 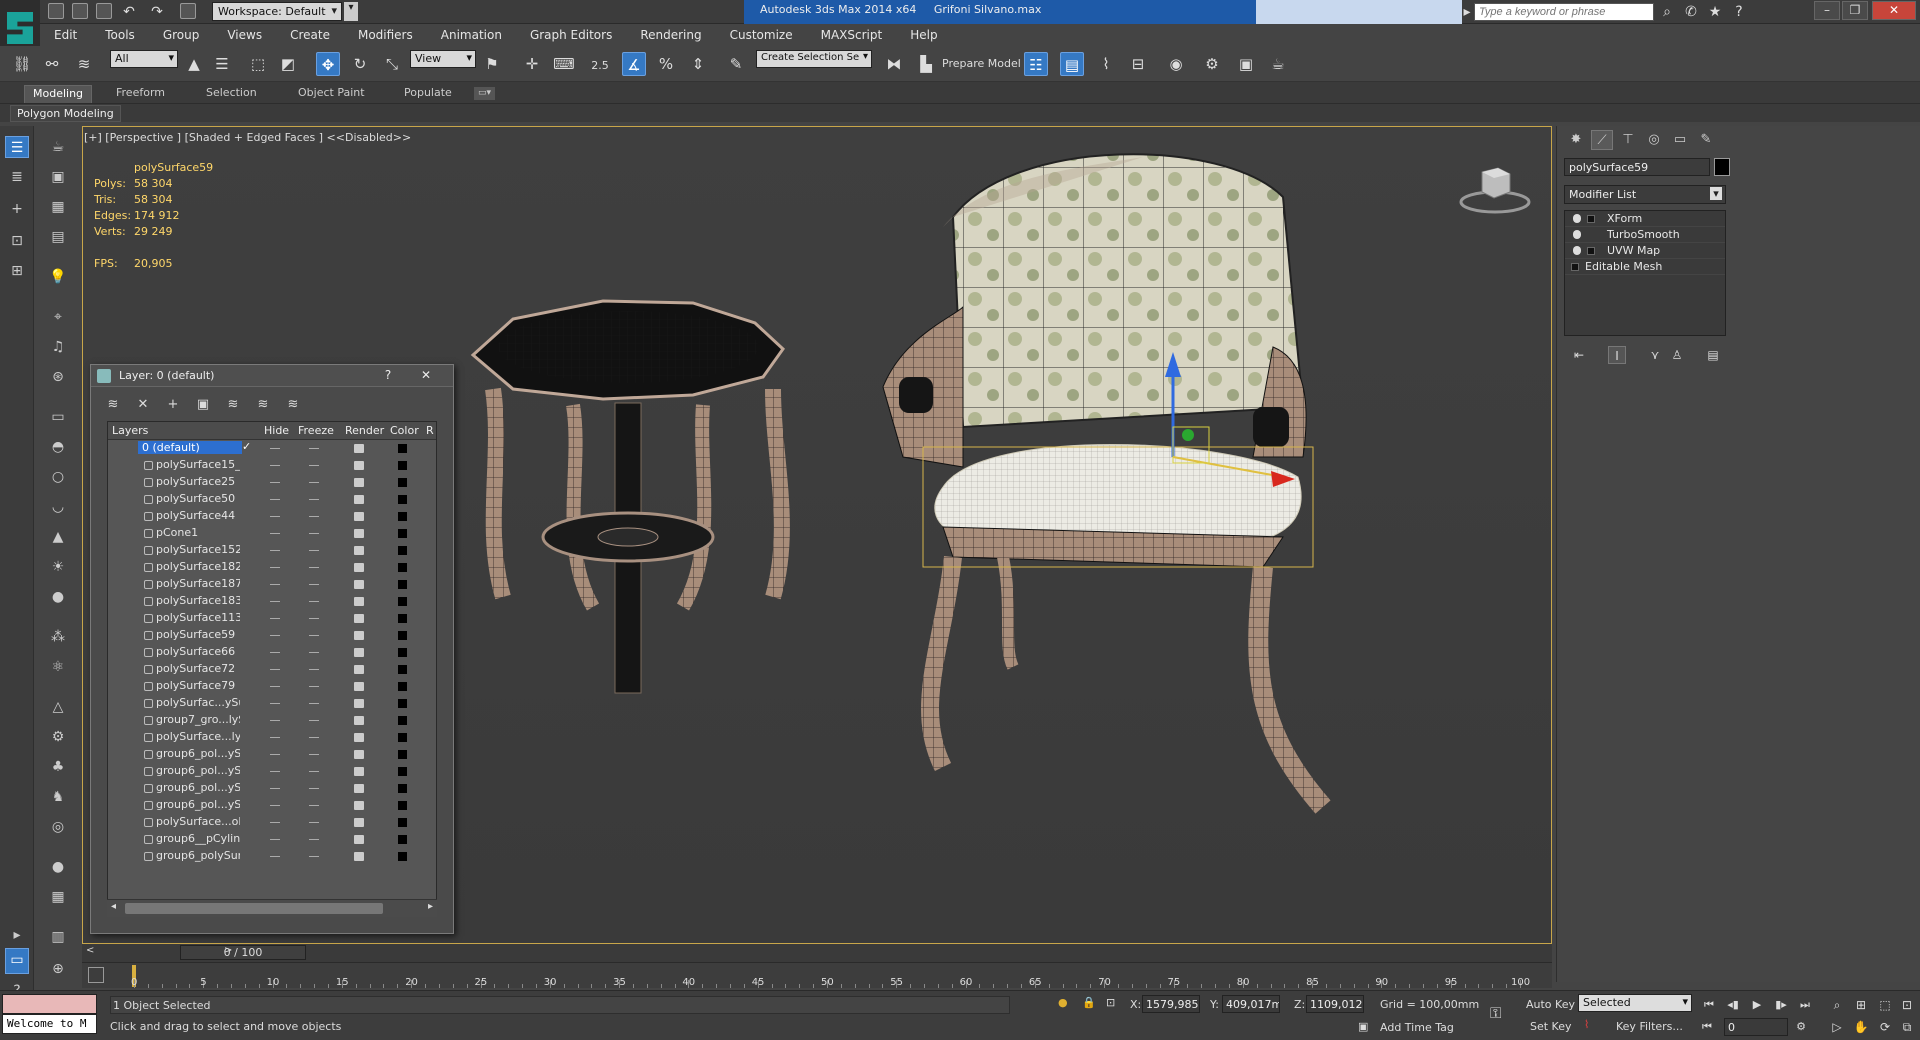 What do you see at coordinates (1645, 194) in the screenshot?
I see `modifier-list-dropdown: Modifier List` at bounding box center [1645, 194].